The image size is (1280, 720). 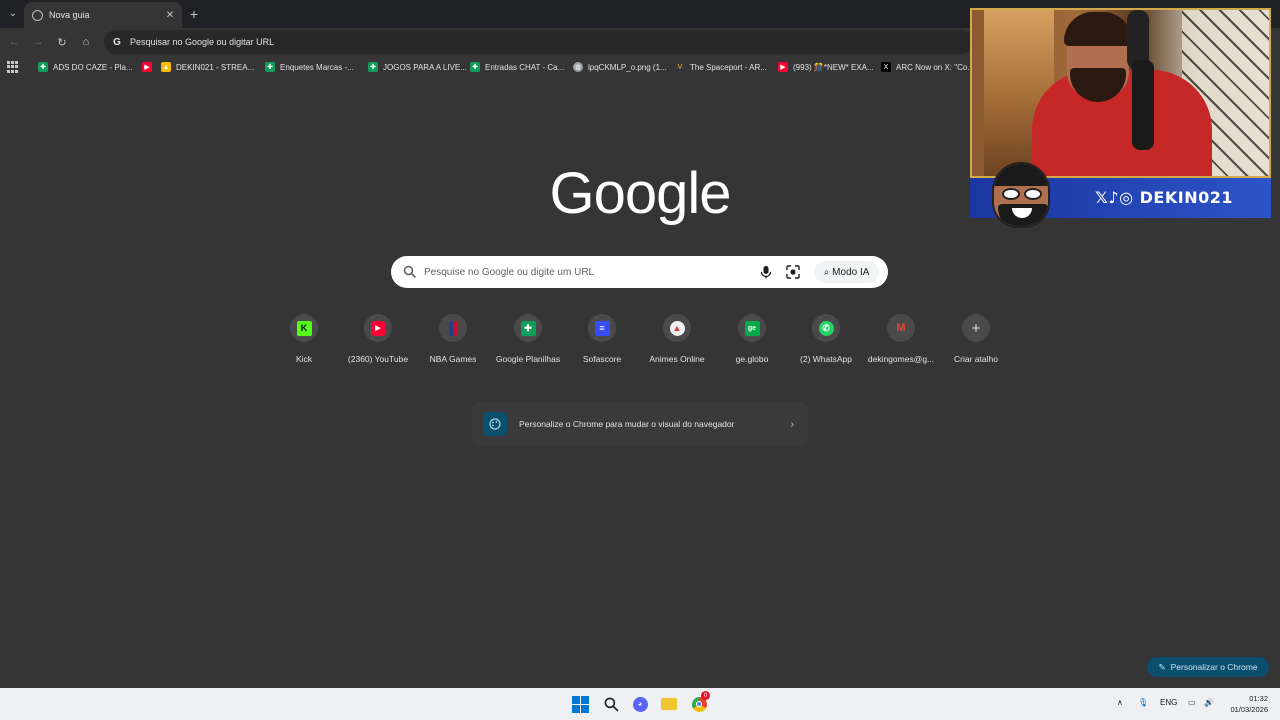 What do you see at coordinates (1168, 702) in the screenshot?
I see `language-indicator: ENG` at bounding box center [1168, 702].